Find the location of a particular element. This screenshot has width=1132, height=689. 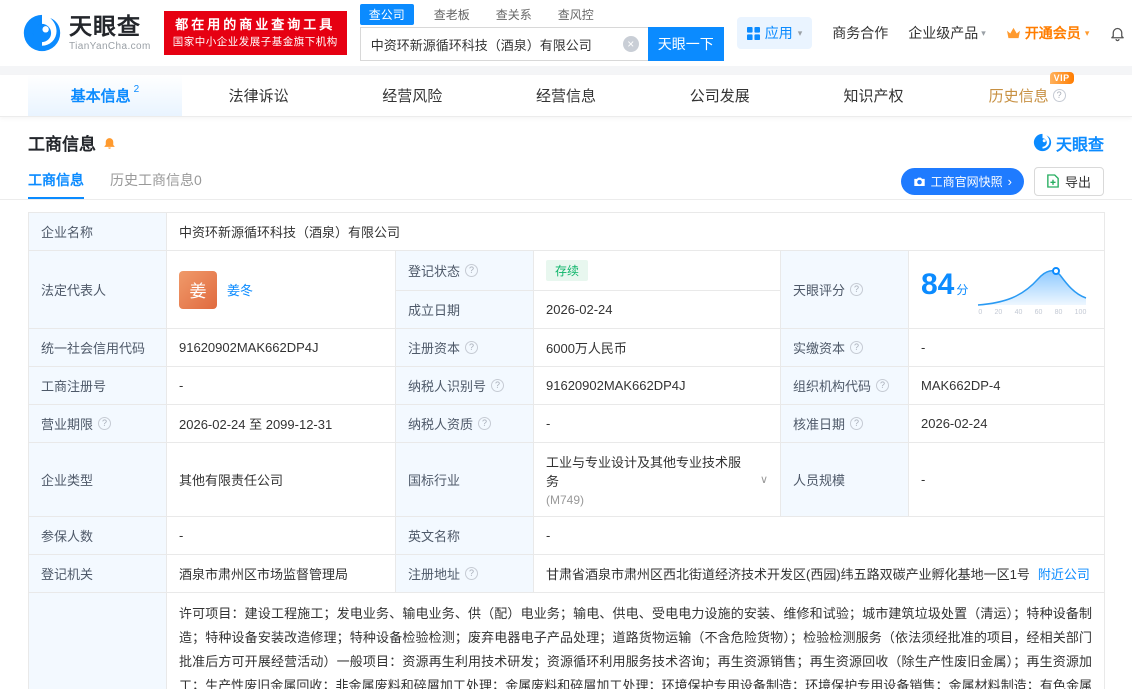

nearby-companies-link: 附近公司 is located at coordinates (1064, 574).